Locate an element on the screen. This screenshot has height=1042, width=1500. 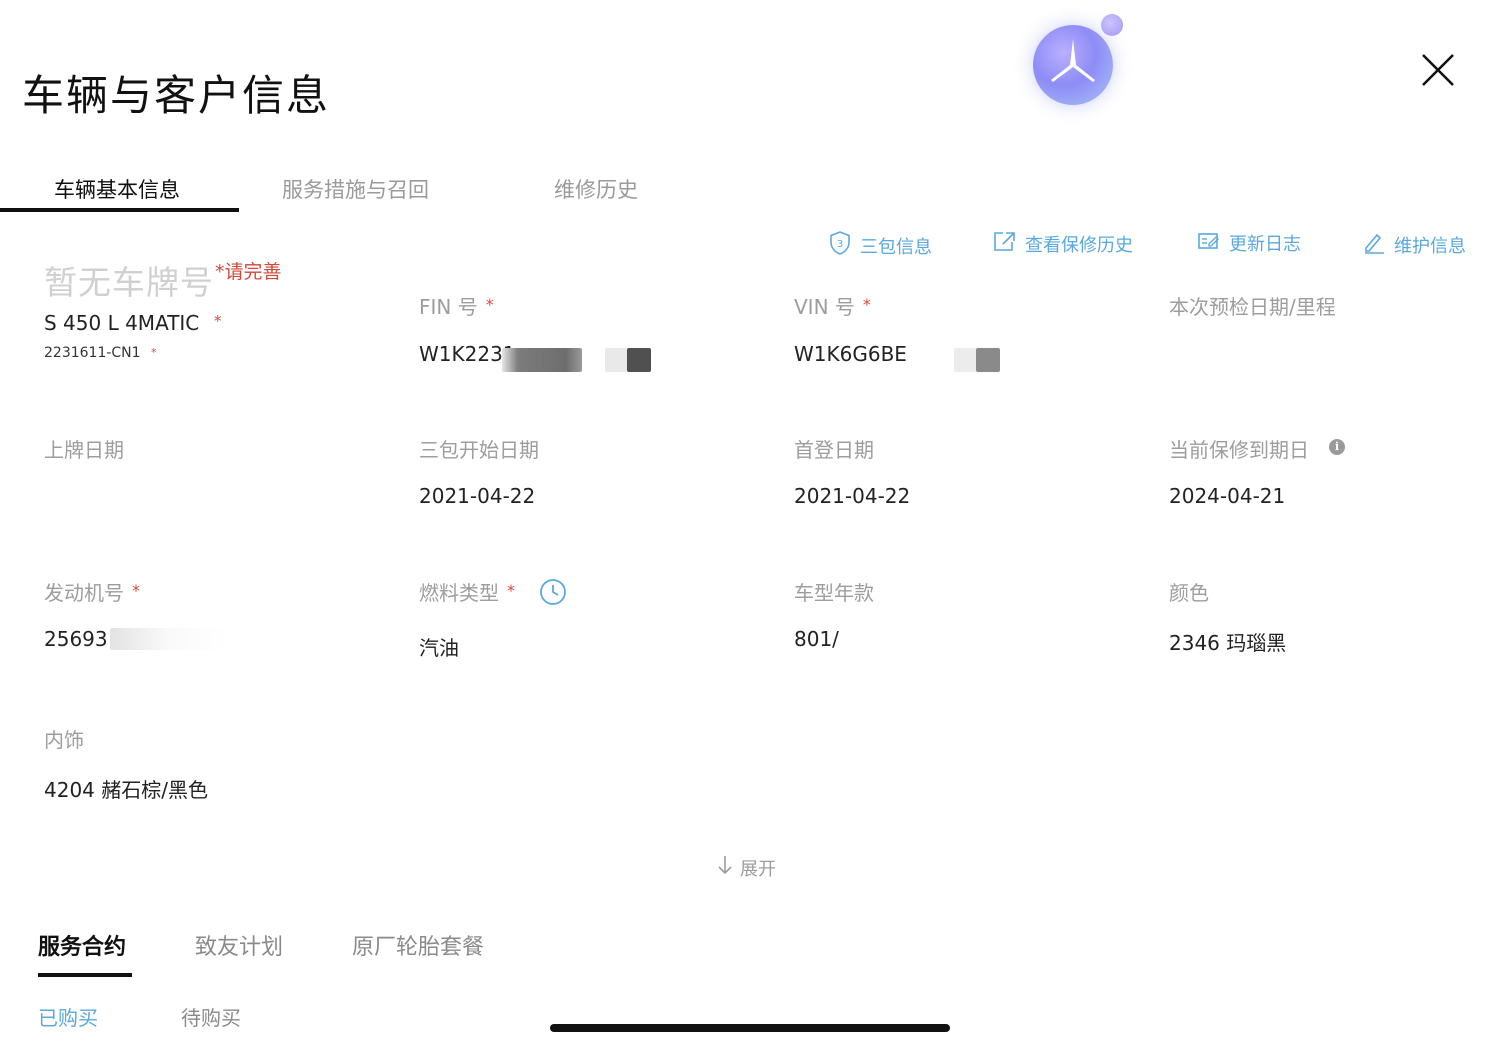
view-warranty-history-button: 查看保修历史 is located at coordinates (1063, 243).